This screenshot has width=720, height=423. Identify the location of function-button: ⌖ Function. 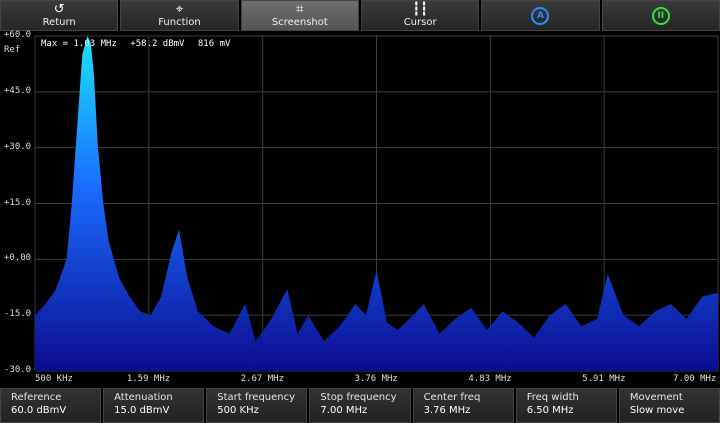
(179, 15).